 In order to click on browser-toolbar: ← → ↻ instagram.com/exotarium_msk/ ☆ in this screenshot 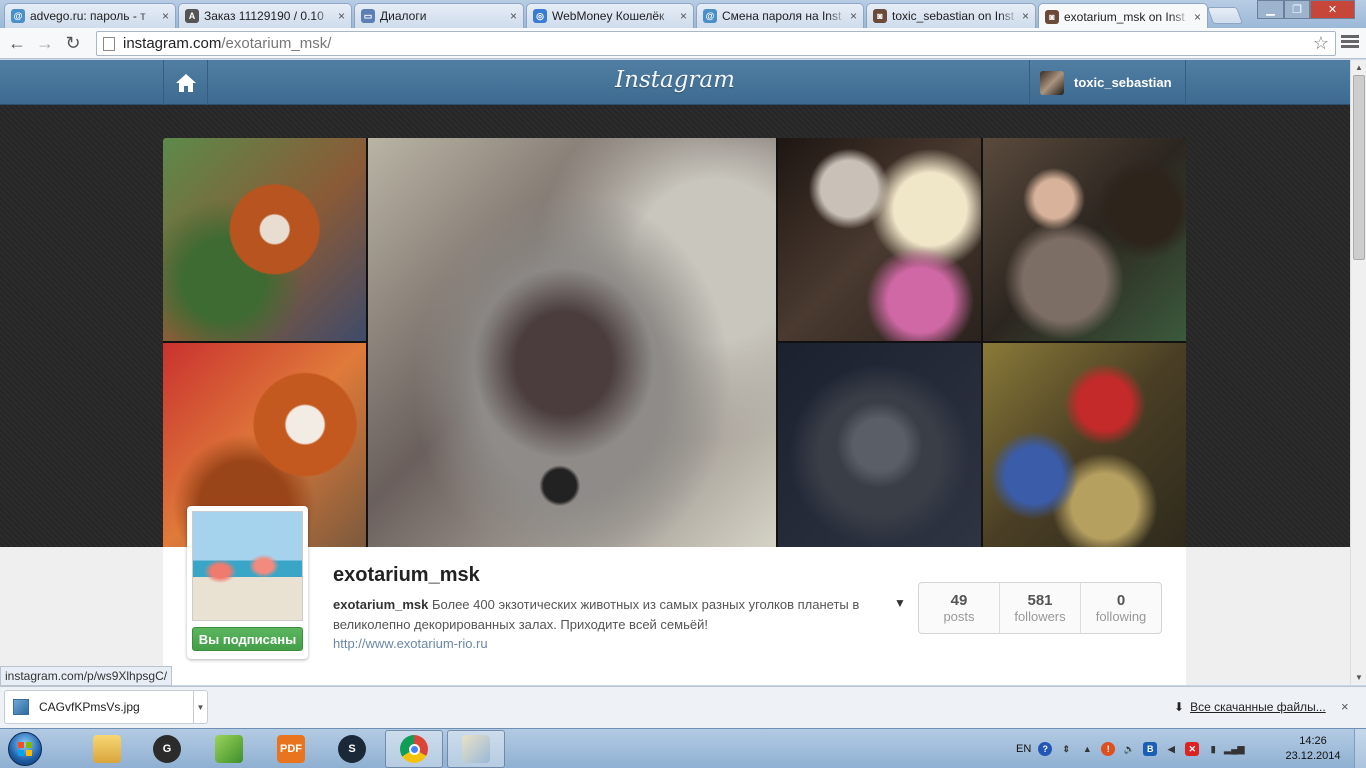, I will do `click(683, 43)`.